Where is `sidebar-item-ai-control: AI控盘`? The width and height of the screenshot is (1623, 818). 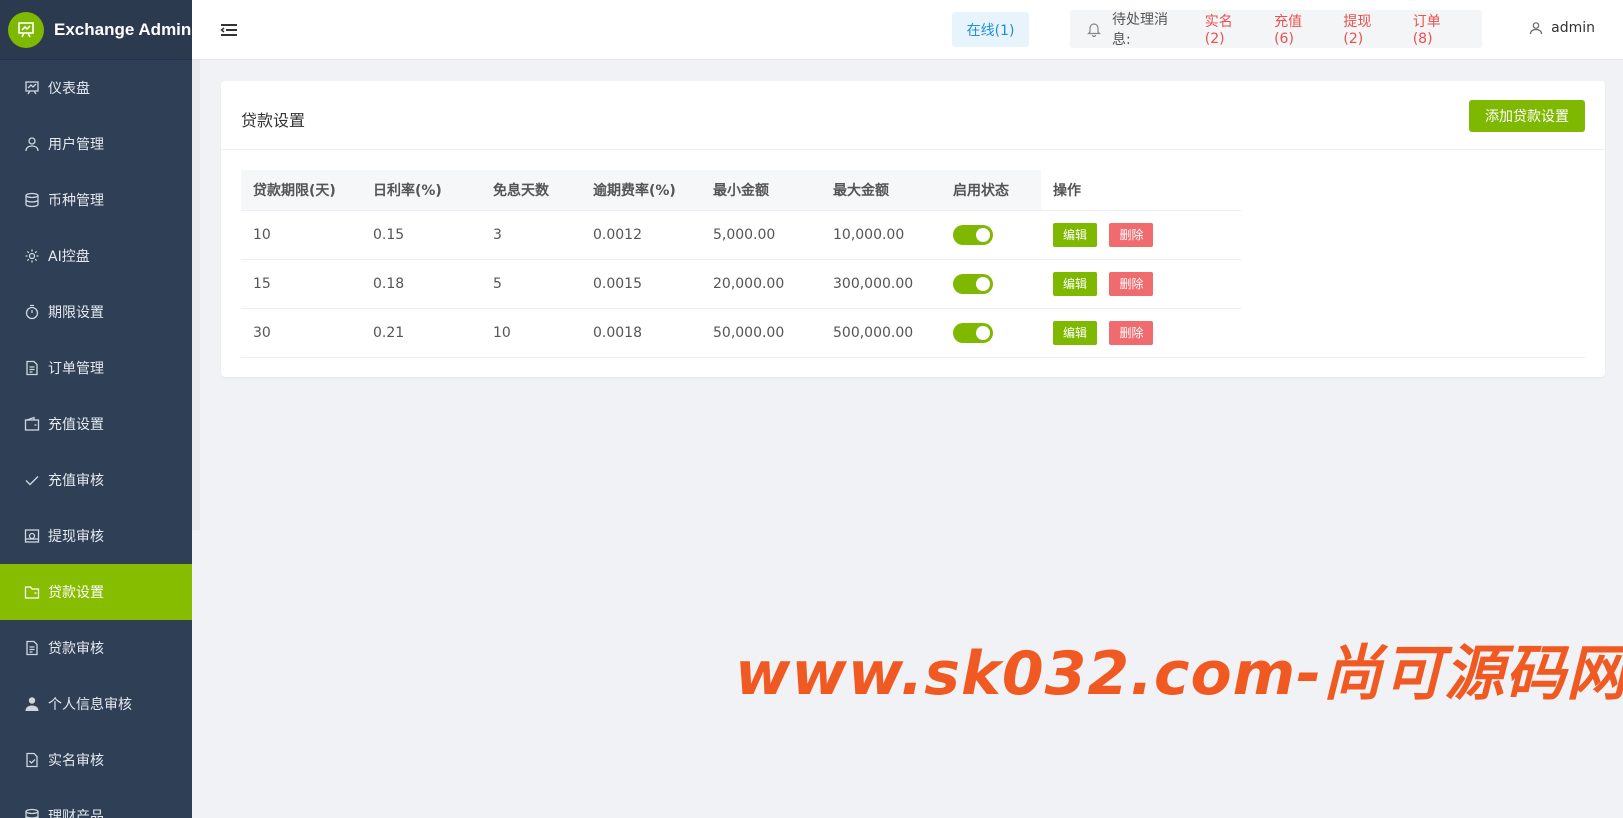
sidebar-item-ai-control: AI控盘 is located at coordinates (96, 256).